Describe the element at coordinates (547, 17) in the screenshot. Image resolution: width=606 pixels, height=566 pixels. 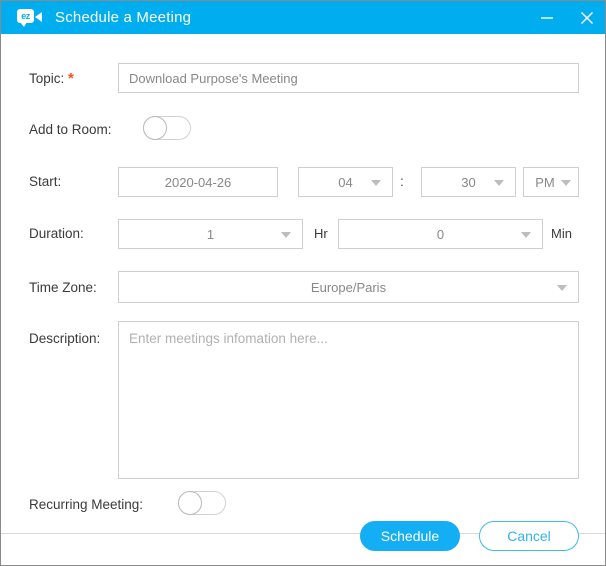
I see `minimize-icon` at that location.